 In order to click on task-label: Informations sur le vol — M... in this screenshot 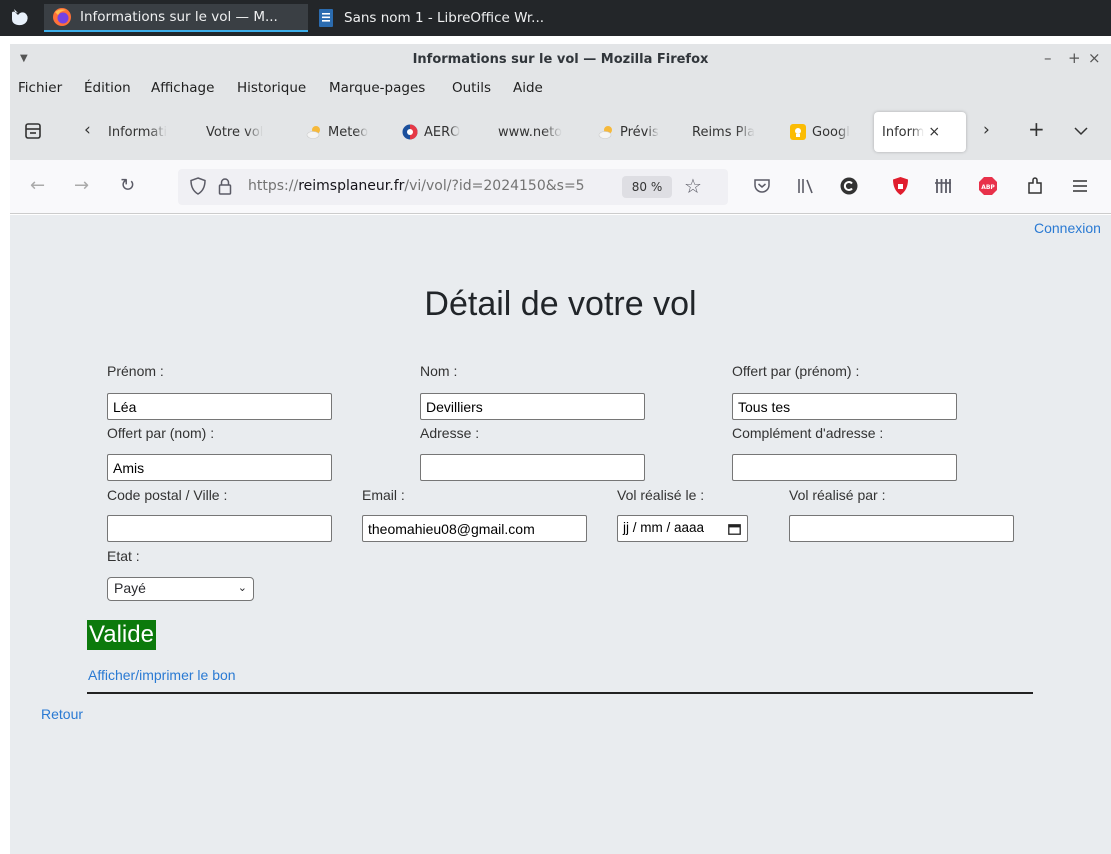, I will do `click(179, 17)`.